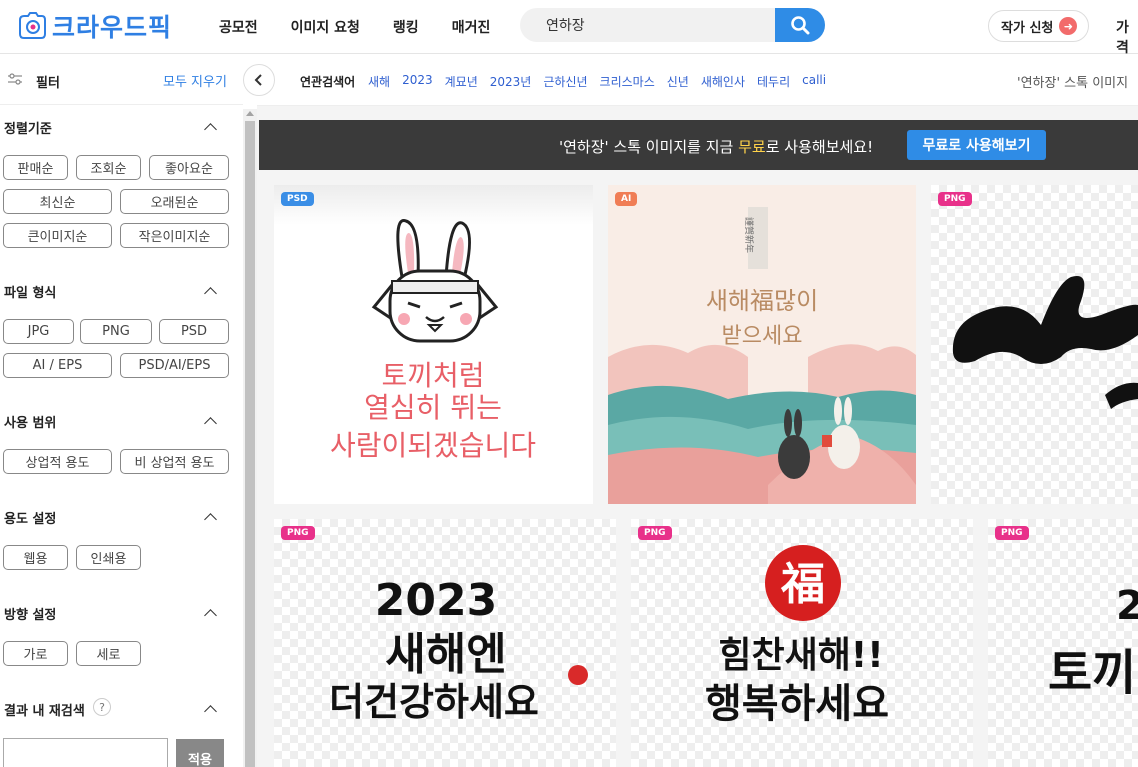 This screenshot has width=1138, height=767. What do you see at coordinates (250, 444) in the screenshot?
I see `scrollbar-thumb` at bounding box center [250, 444].